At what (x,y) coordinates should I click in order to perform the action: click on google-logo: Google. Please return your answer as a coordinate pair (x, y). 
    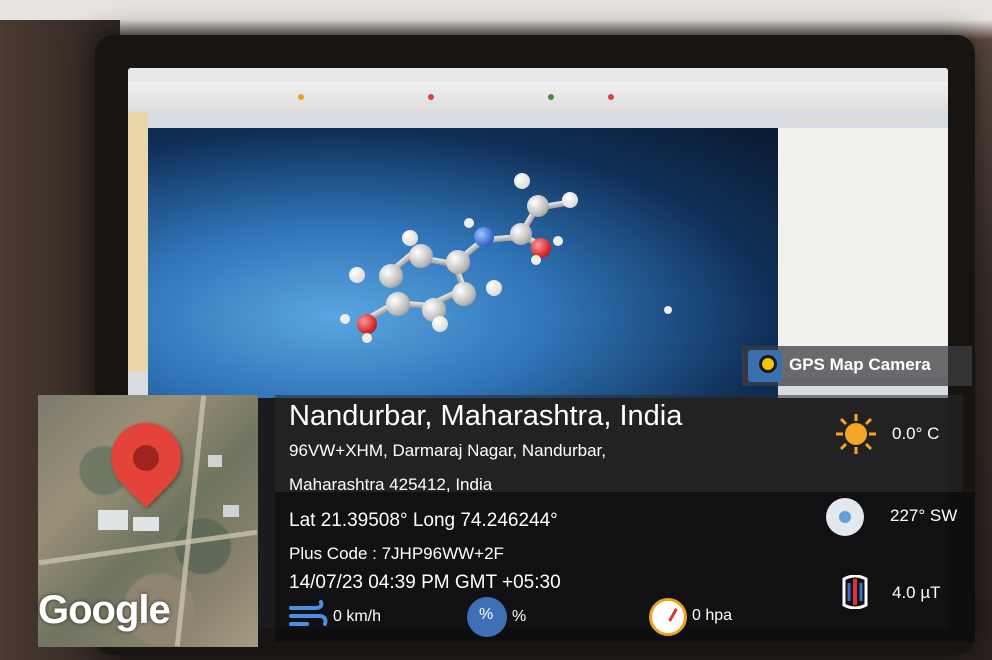
    Looking at the image, I should click on (104, 610).